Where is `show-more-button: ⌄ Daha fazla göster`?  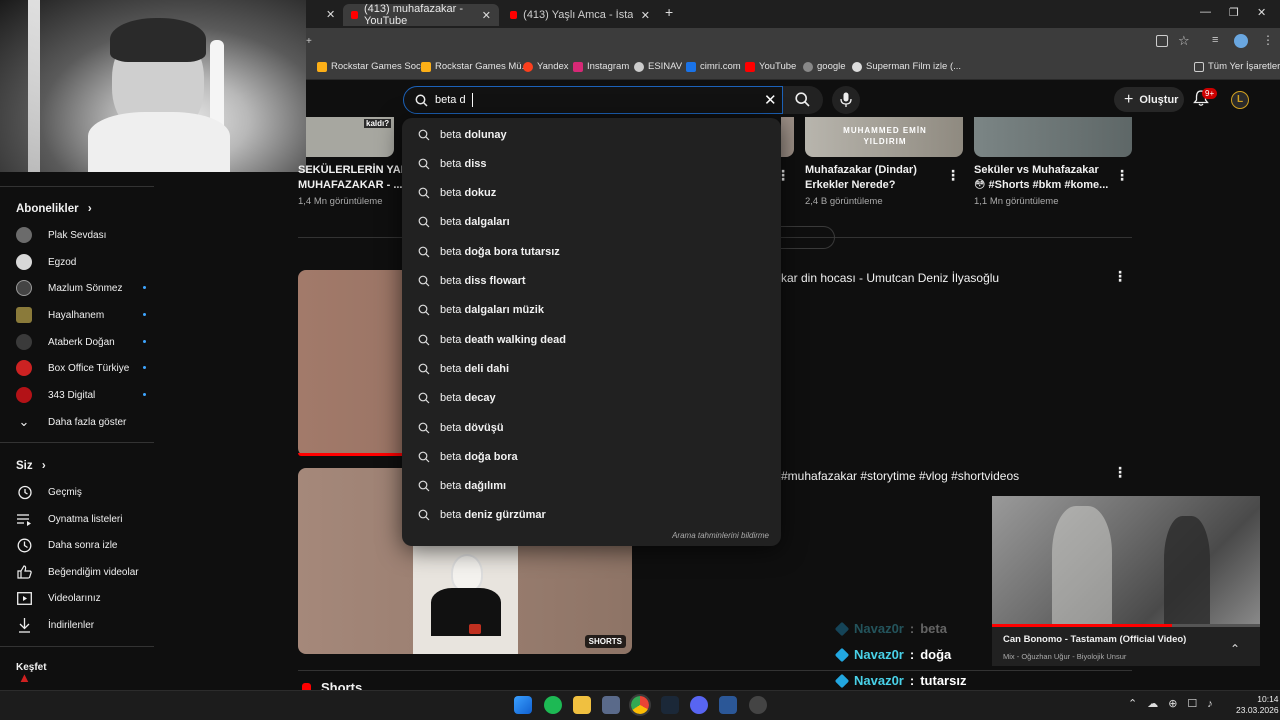 show-more-button: ⌄ Daha fazla göster is located at coordinates (81, 422).